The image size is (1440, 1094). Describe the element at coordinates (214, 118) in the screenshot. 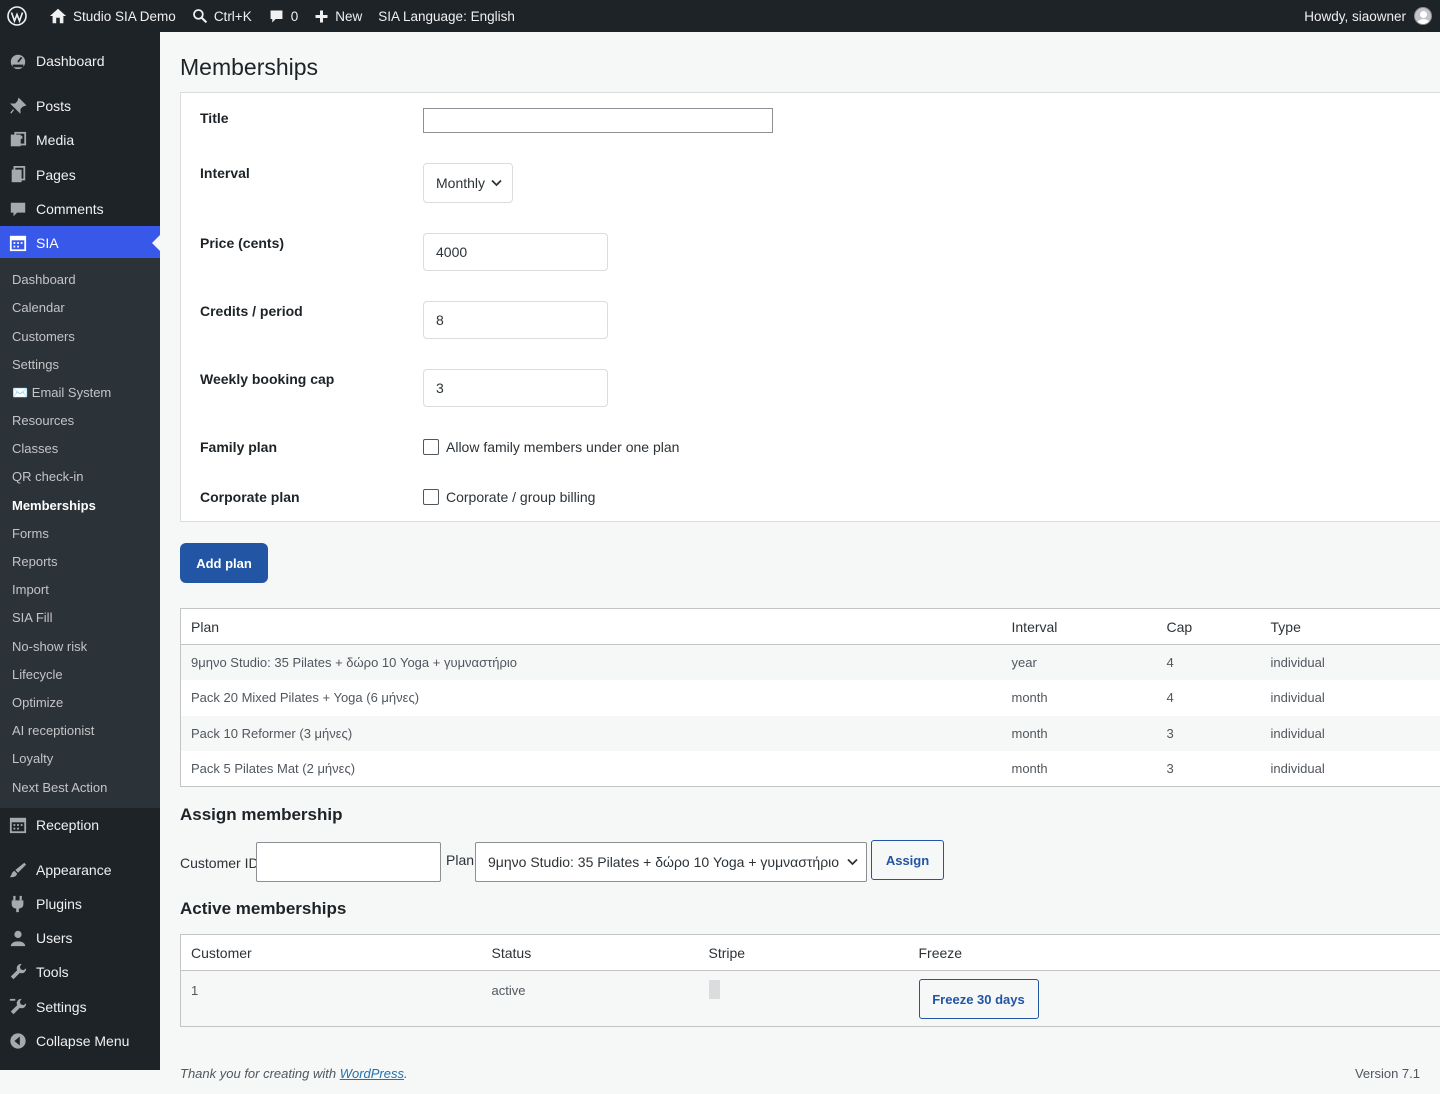

I see `title-label: Title` at that location.